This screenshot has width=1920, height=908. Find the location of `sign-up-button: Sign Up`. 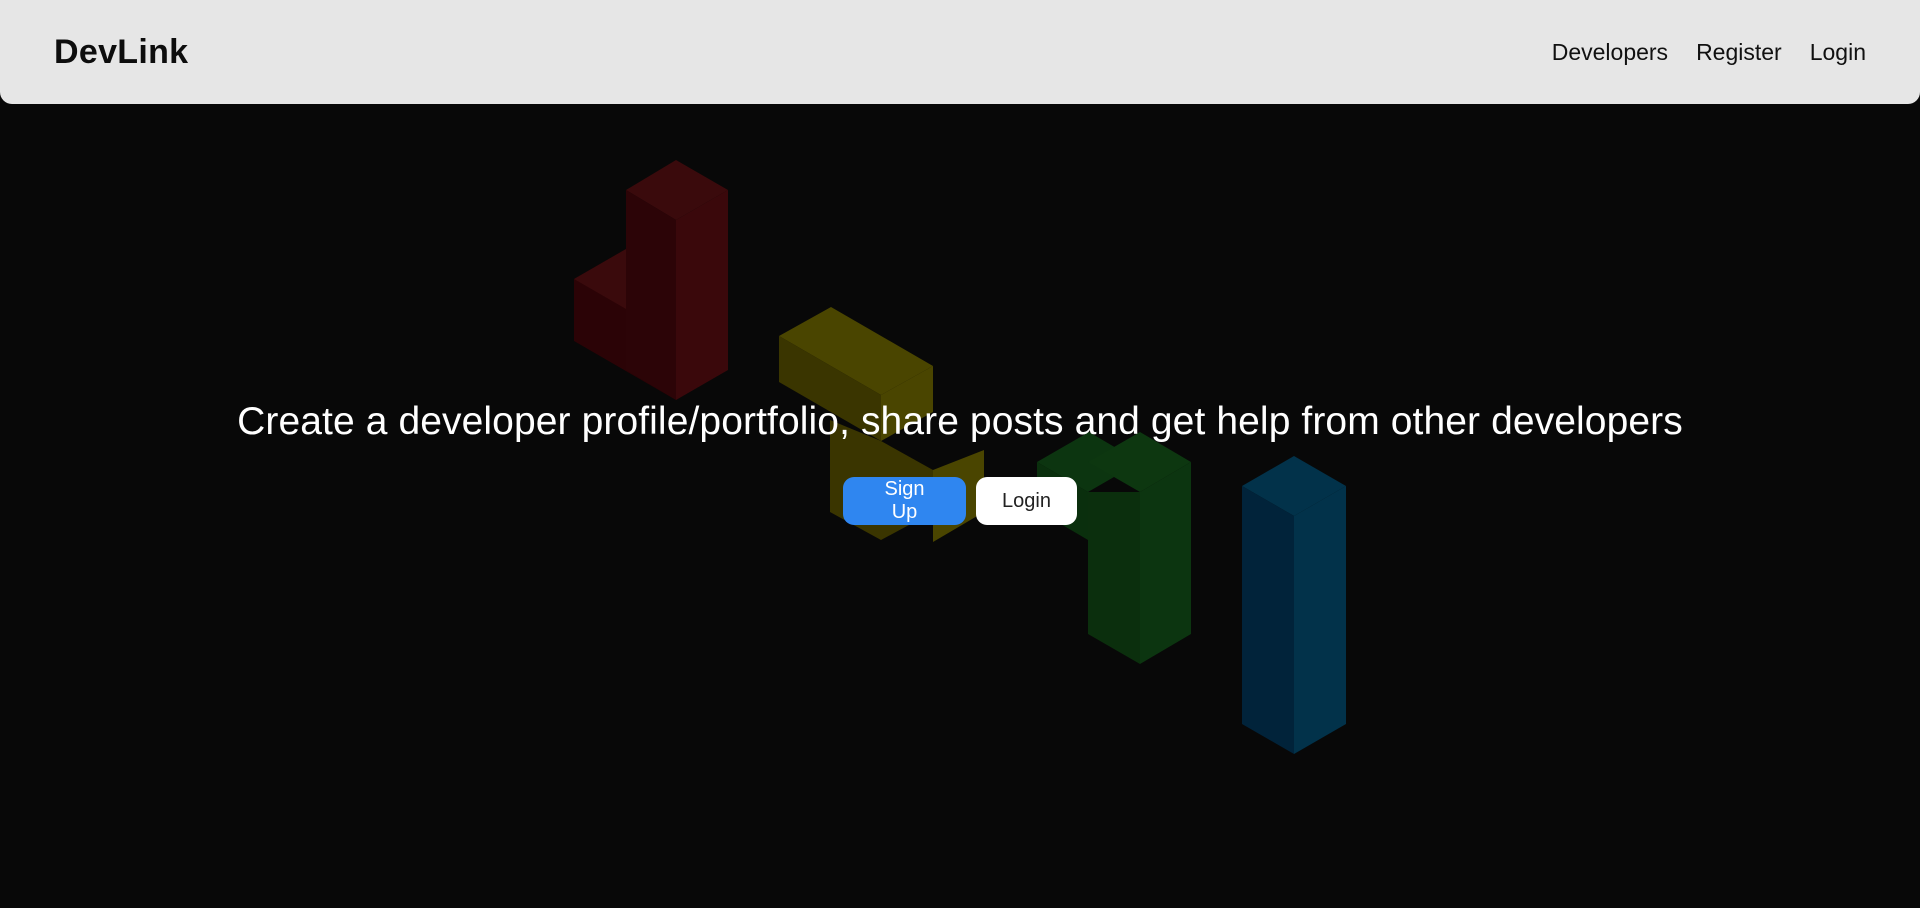

sign-up-button: Sign Up is located at coordinates (904, 501).